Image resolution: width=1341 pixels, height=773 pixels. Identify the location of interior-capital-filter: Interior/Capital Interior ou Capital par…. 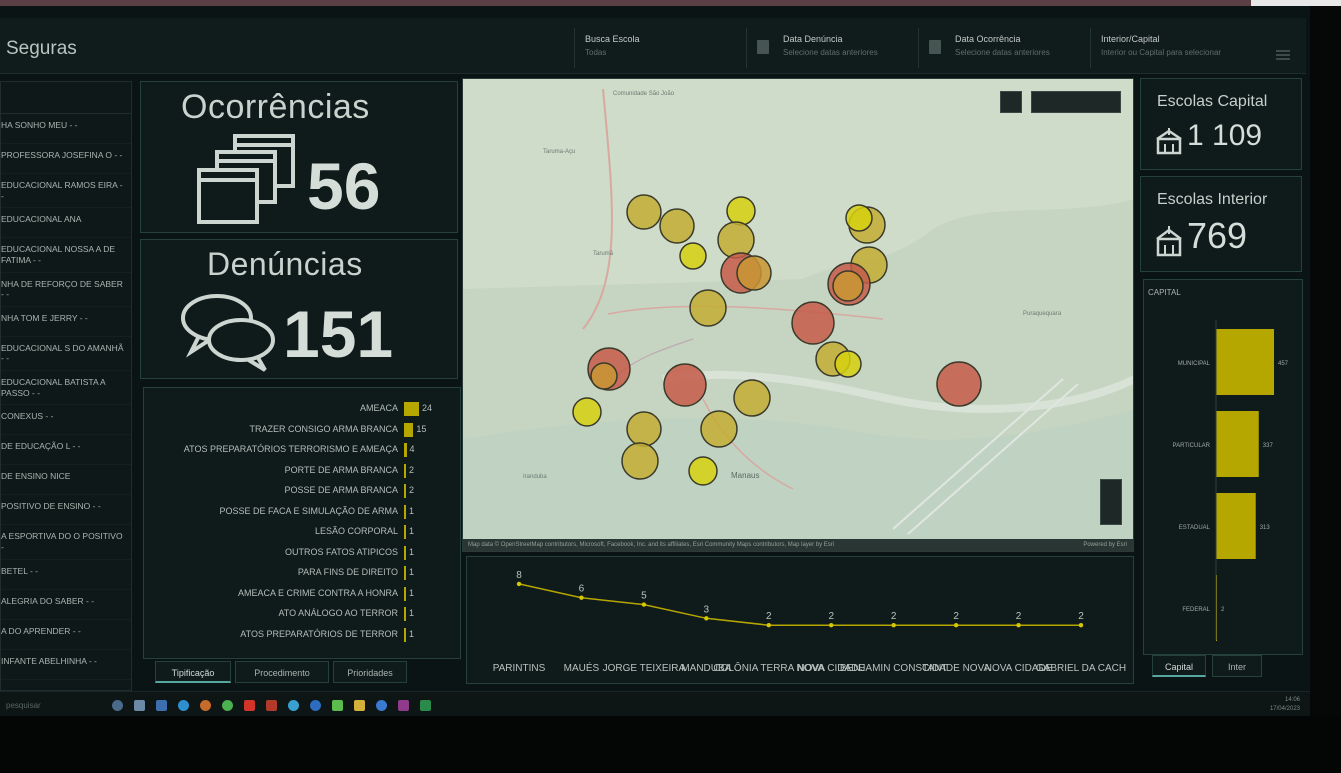
(1178, 48).